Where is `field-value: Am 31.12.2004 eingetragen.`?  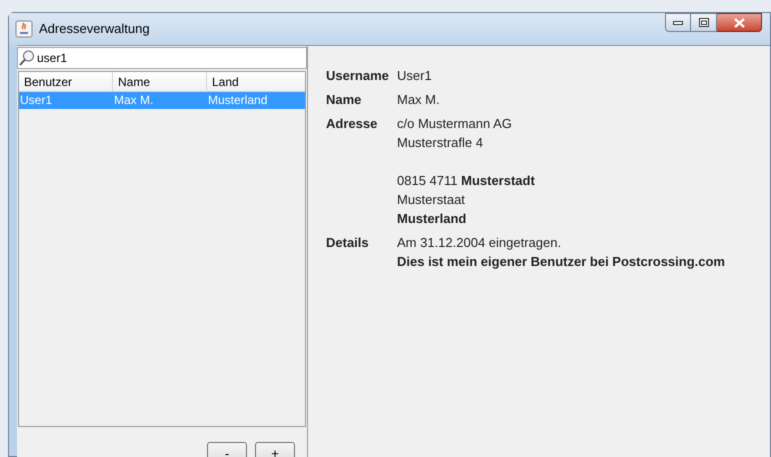 field-value: Am 31.12.2004 eingetragen. is located at coordinates (479, 243).